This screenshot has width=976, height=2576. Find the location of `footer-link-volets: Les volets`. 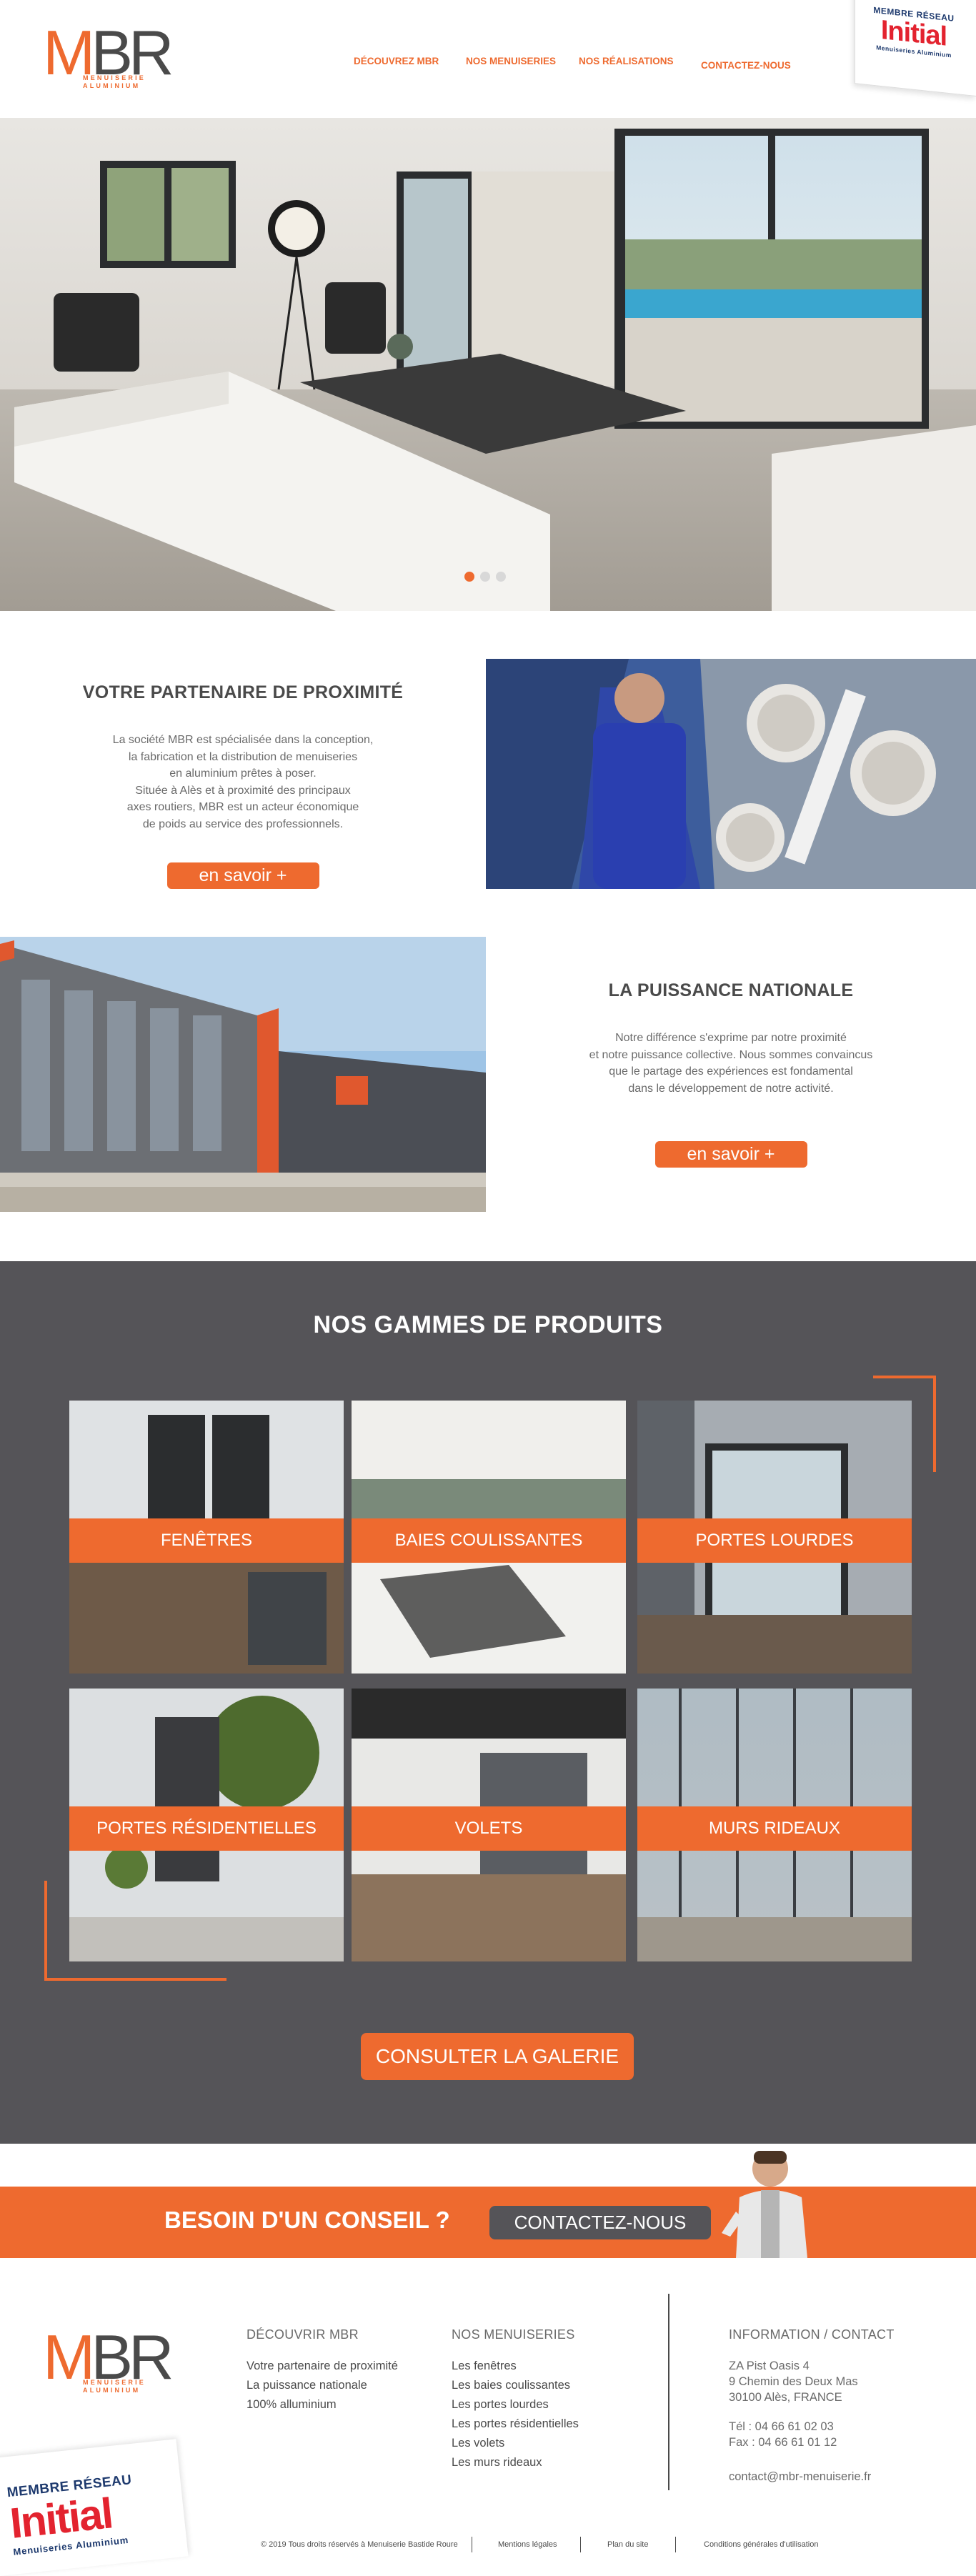

footer-link-volets: Les volets is located at coordinates (478, 2443).